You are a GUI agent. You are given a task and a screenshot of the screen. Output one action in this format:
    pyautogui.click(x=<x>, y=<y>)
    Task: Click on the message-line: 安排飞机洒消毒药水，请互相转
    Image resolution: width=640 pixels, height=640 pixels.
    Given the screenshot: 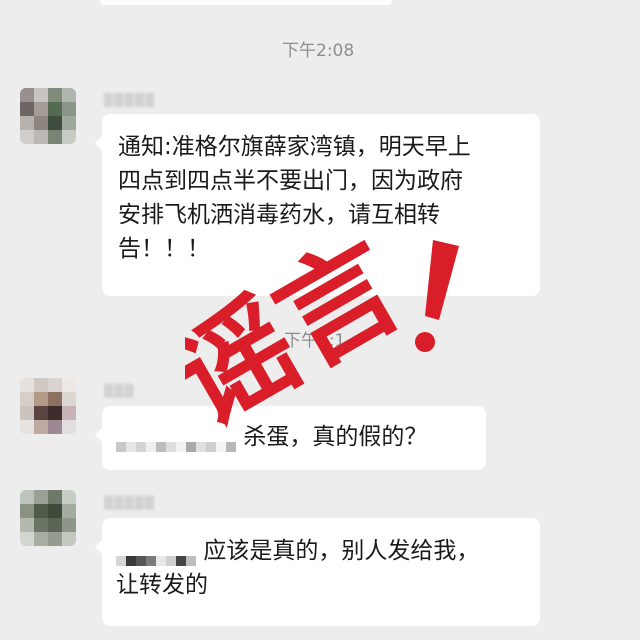 What is the action you would take?
    pyautogui.click(x=279, y=215)
    